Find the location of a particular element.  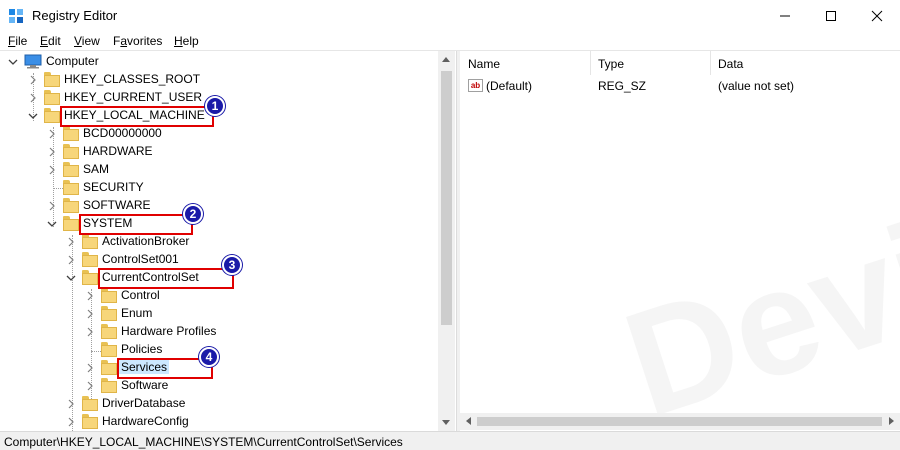

tree-item-hkey-current-user: HKEY_CURRENT_USER is located at coordinates (228, 98).